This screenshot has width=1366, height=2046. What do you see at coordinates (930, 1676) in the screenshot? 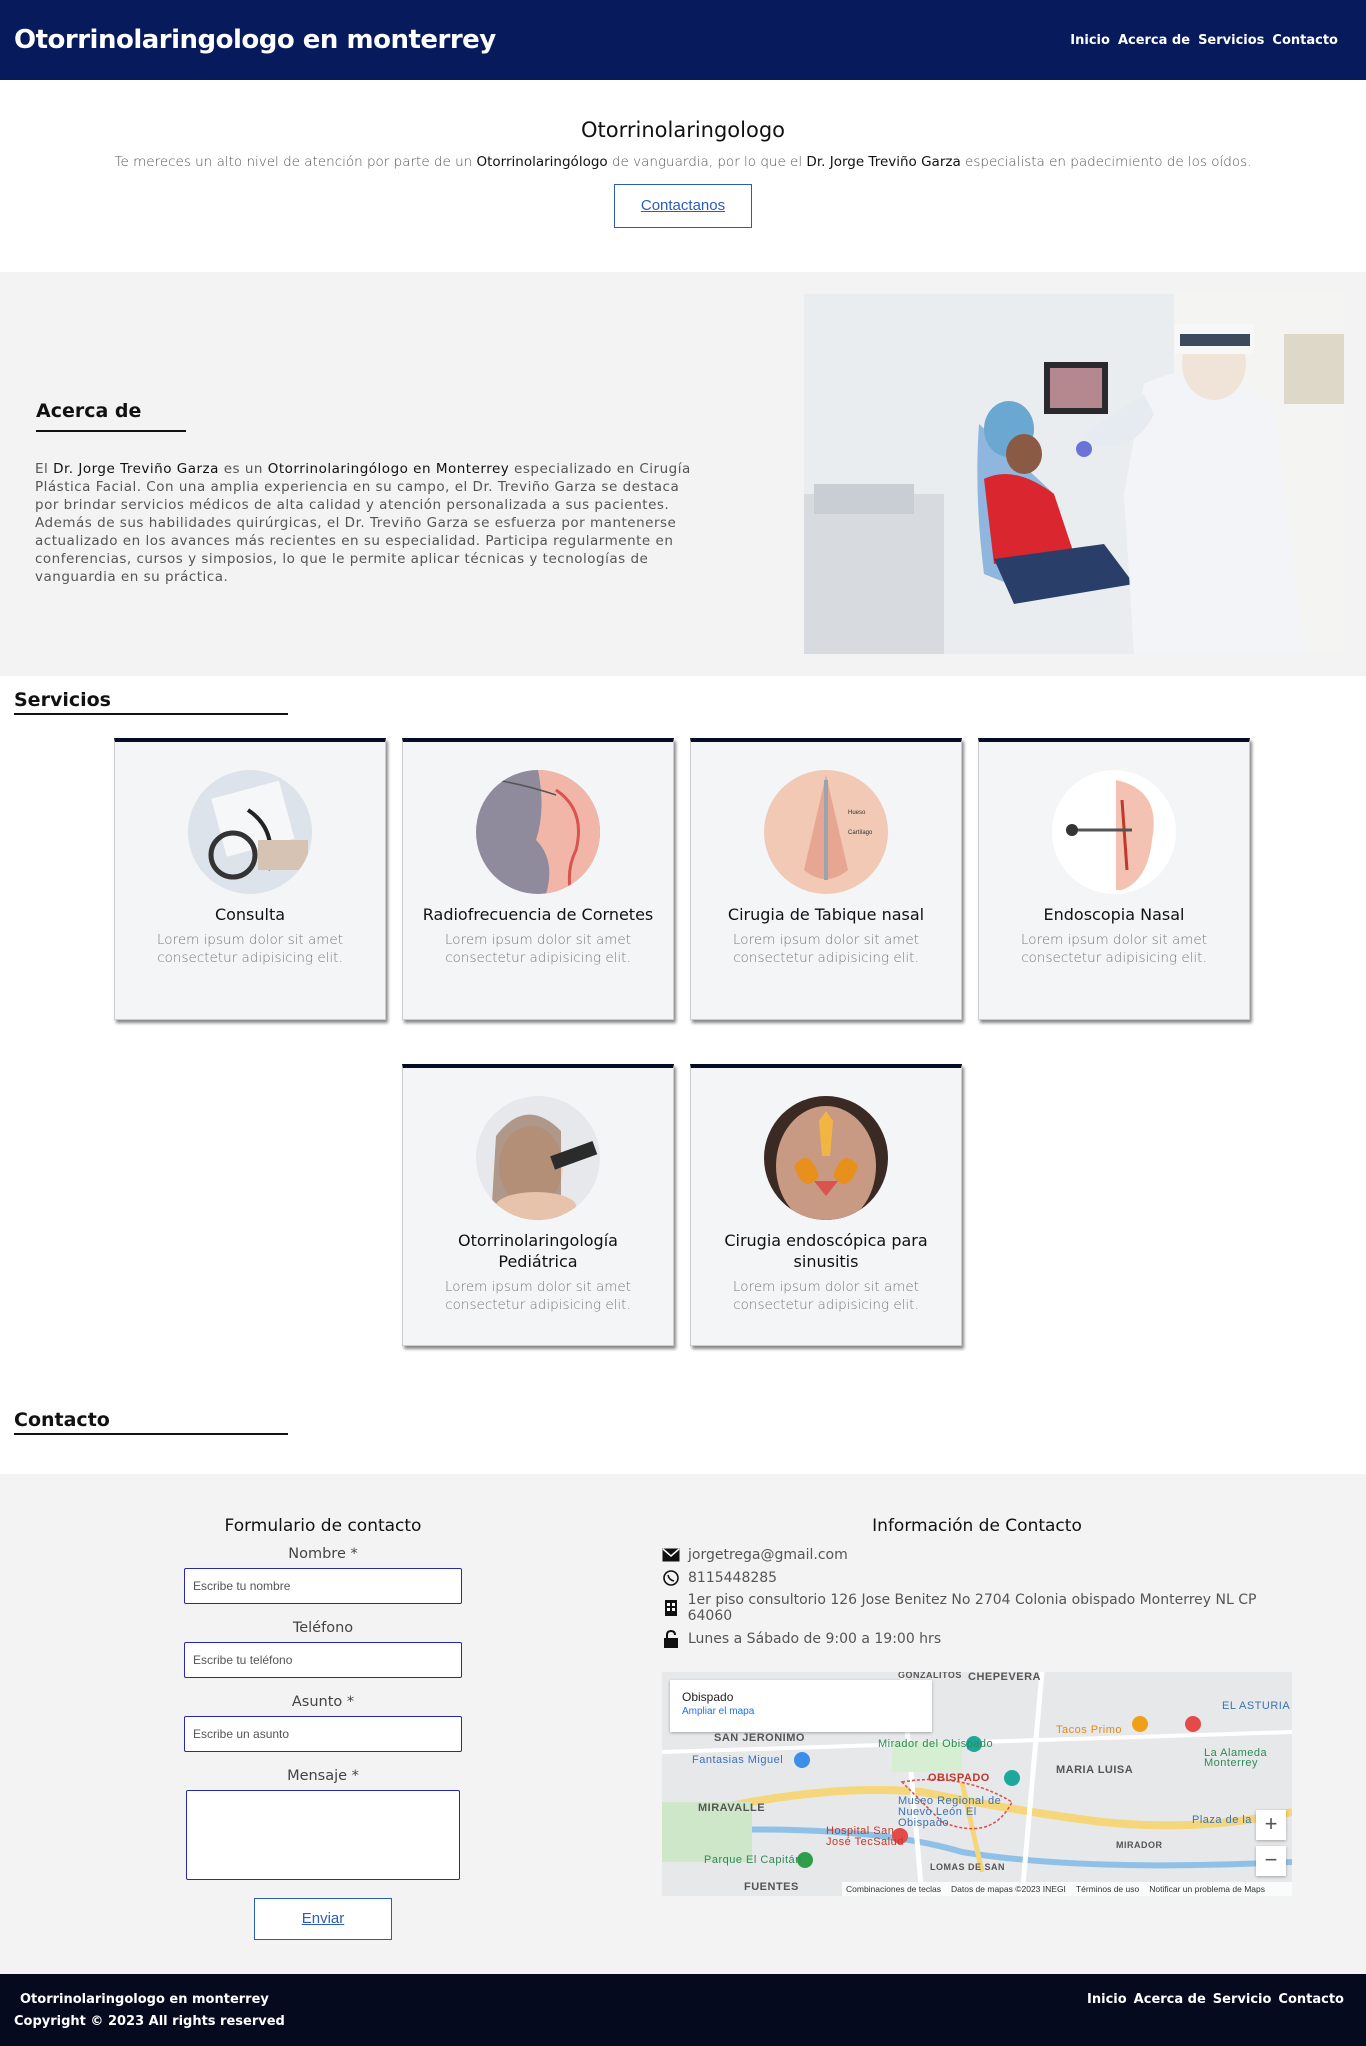
I see `map-label: GONZALITOS` at bounding box center [930, 1676].